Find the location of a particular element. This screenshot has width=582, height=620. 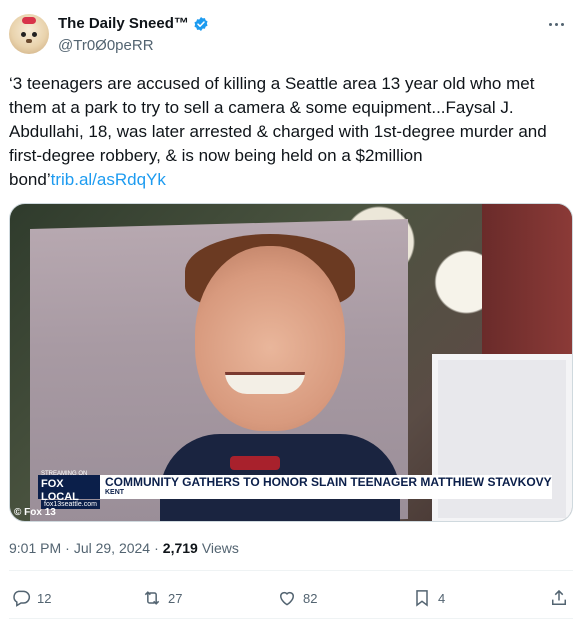

author-handle: @Tr0Ø0peRR is located at coordinates (106, 45).